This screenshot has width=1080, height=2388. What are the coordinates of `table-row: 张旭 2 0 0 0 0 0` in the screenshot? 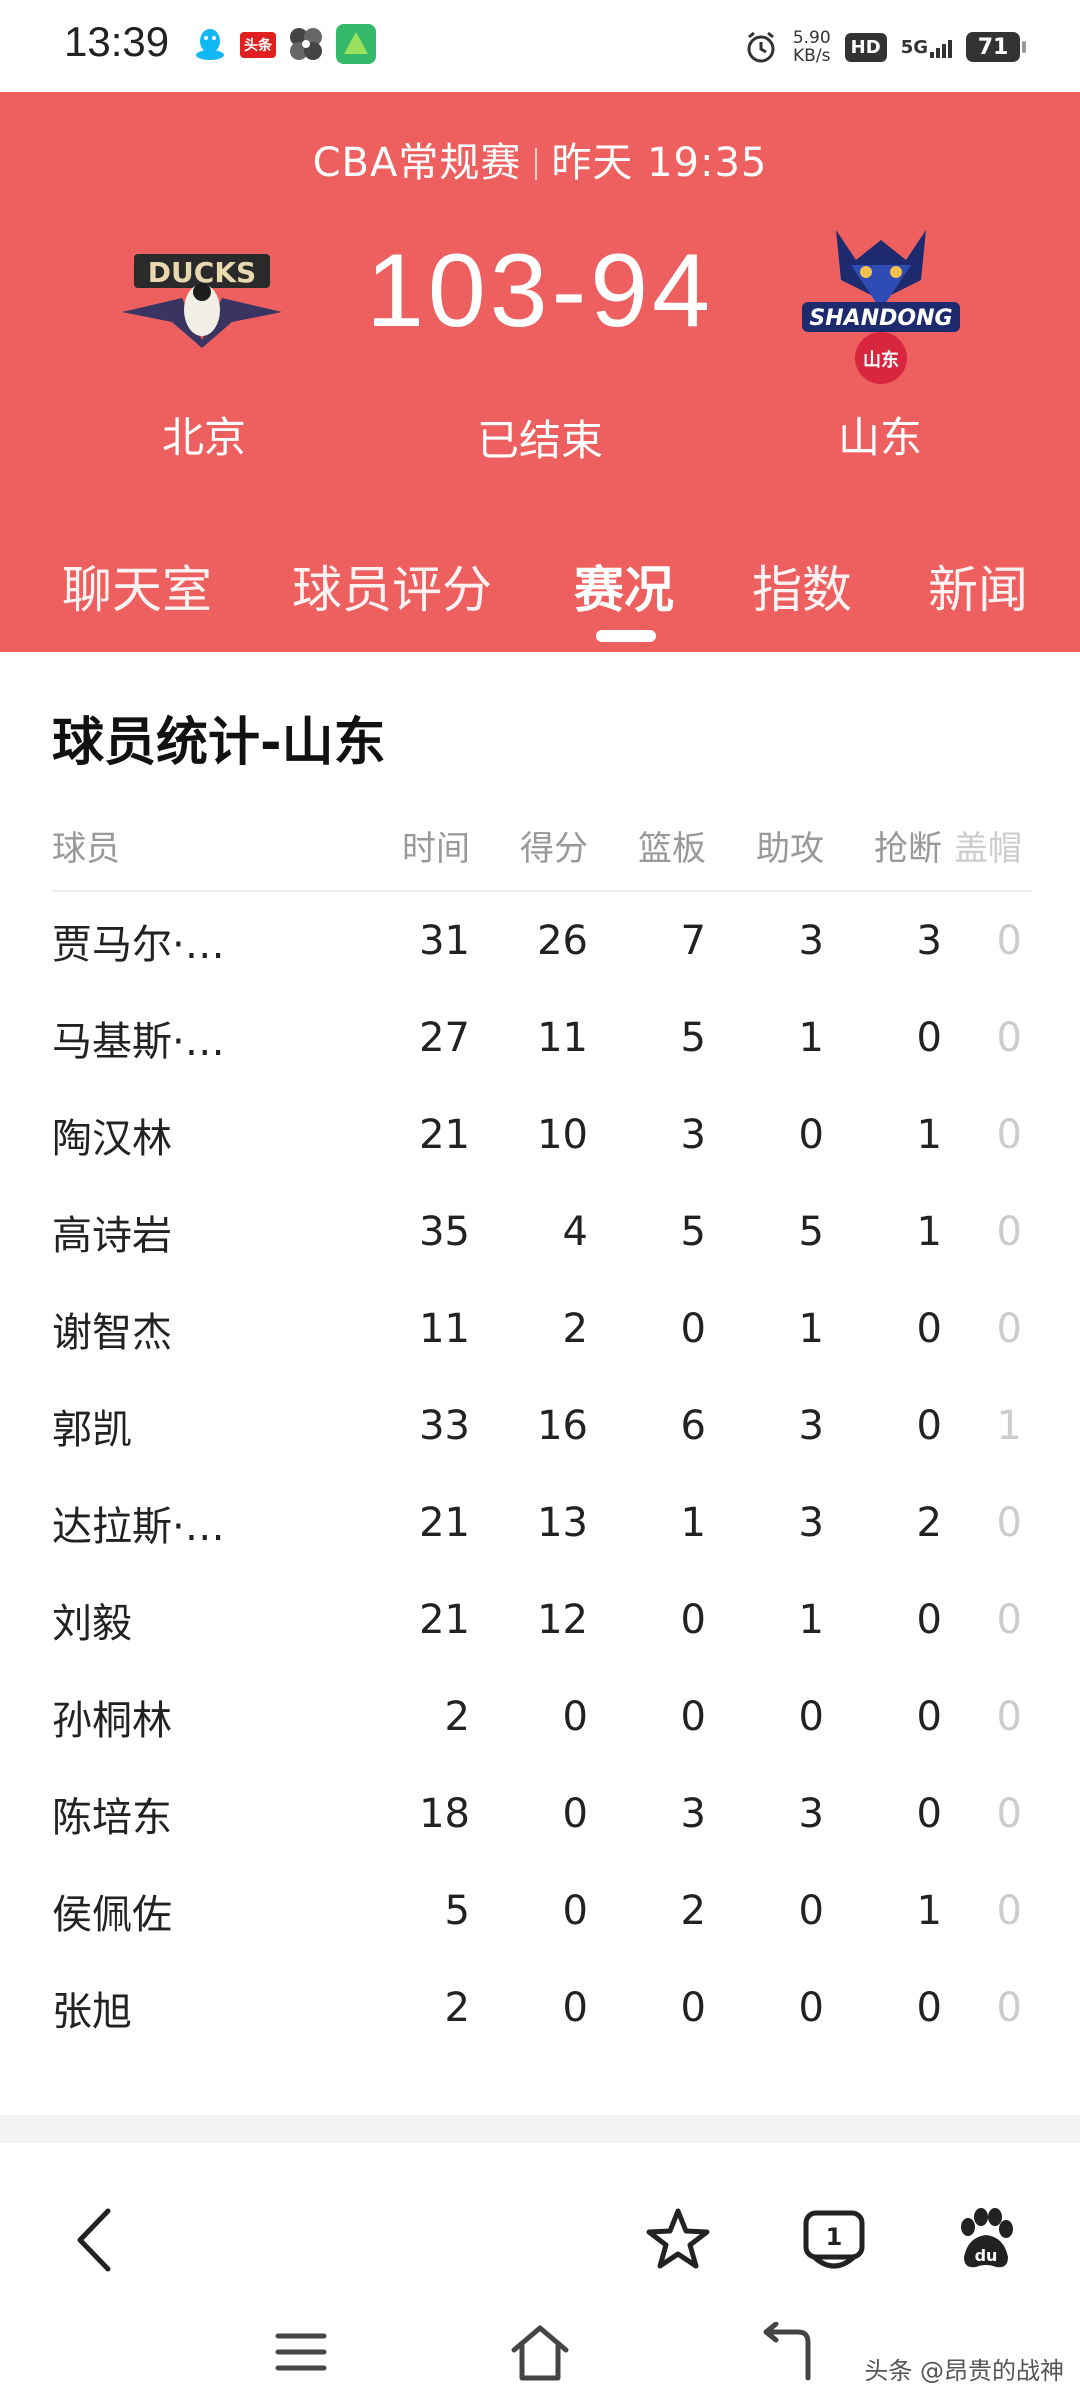 It's located at (542, 2007).